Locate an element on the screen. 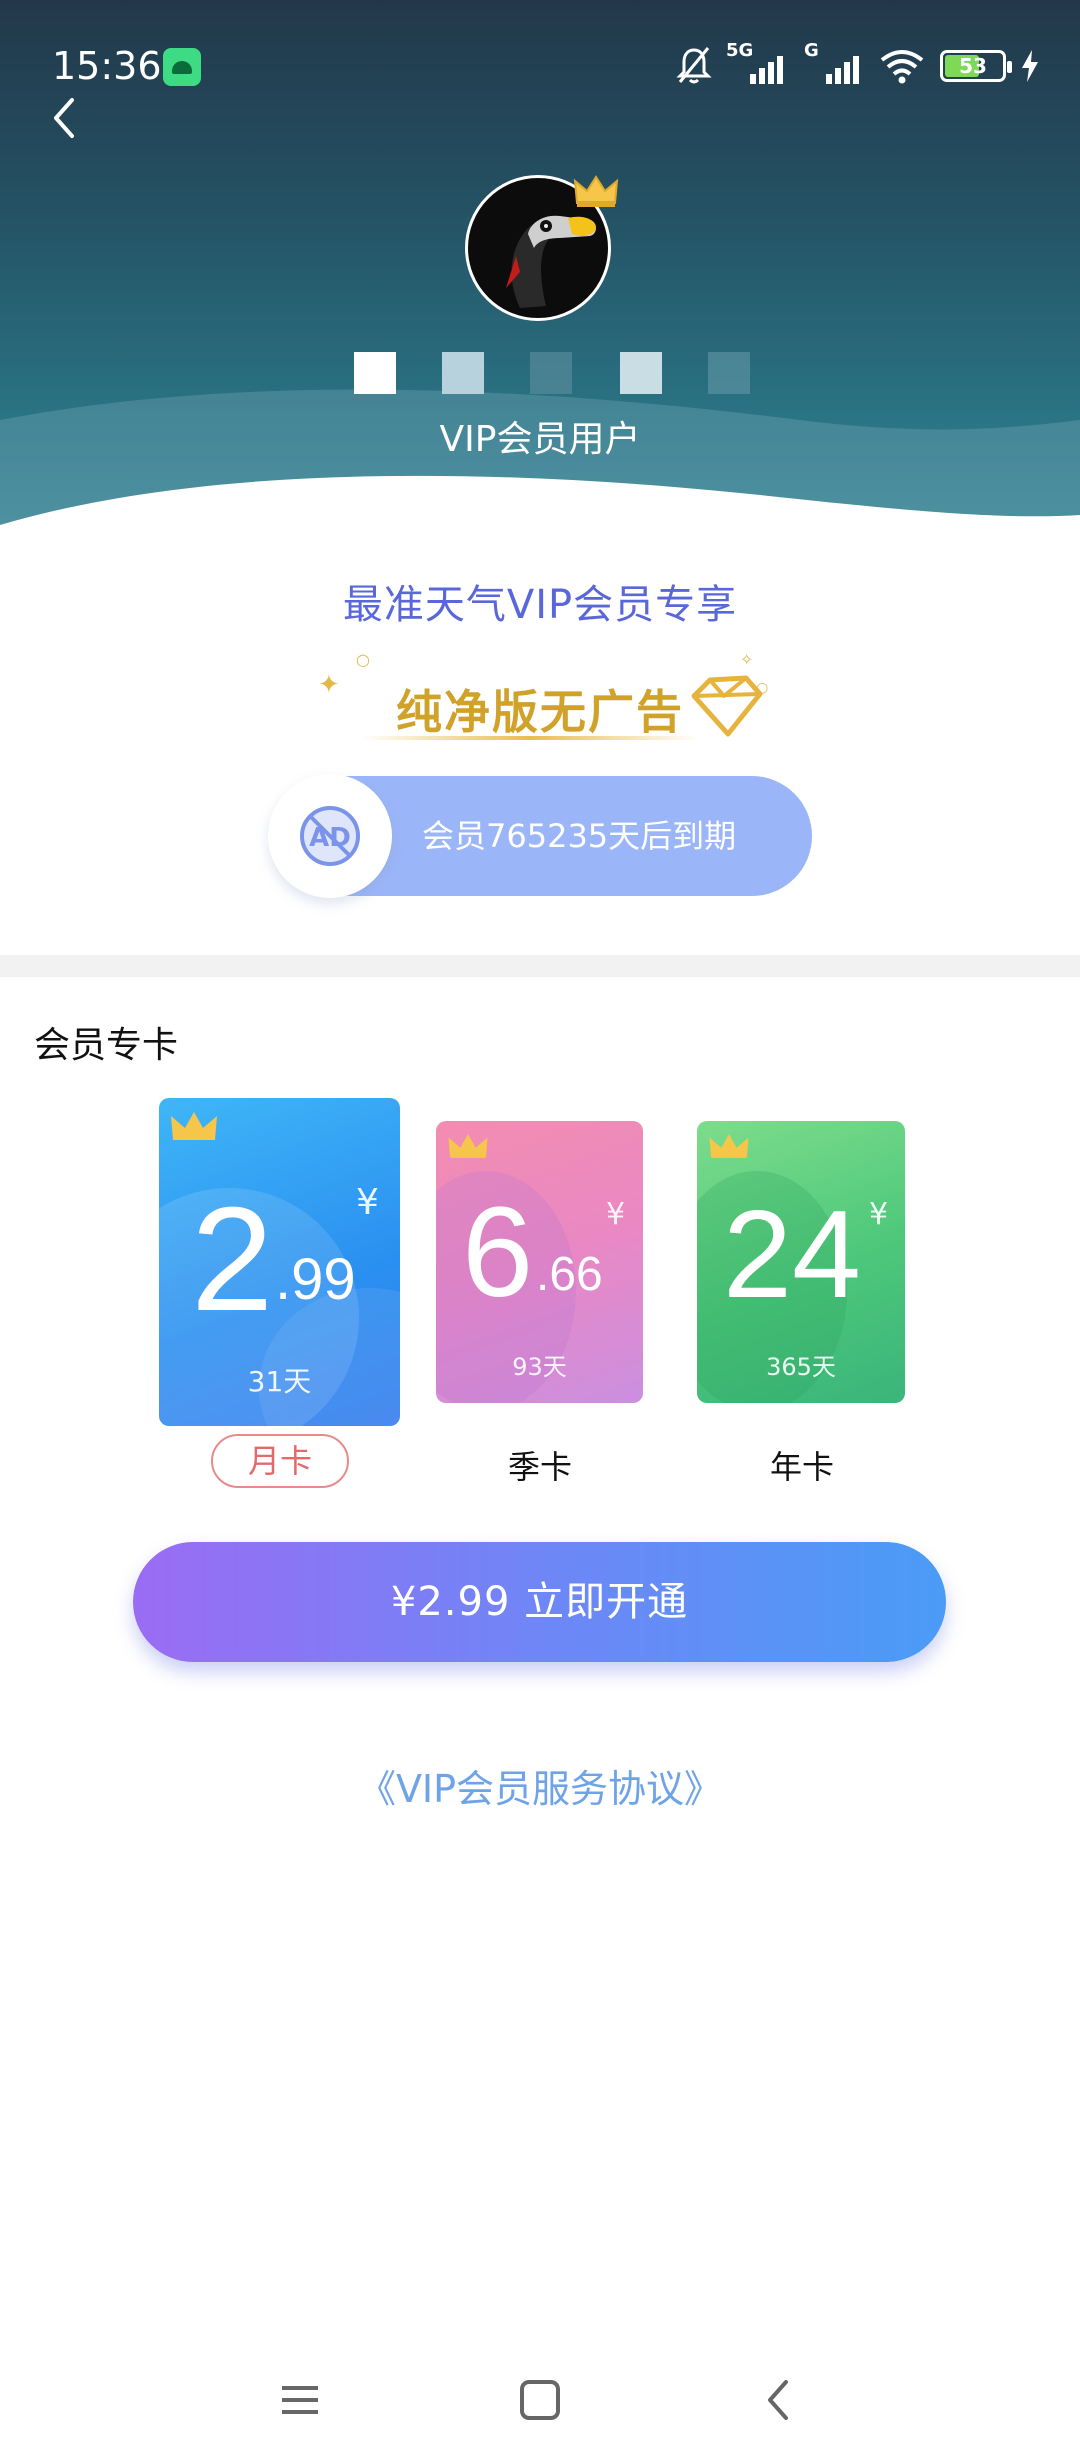 The image size is (1080, 2460). no-ad-icon: AD is located at coordinates (330, 836).